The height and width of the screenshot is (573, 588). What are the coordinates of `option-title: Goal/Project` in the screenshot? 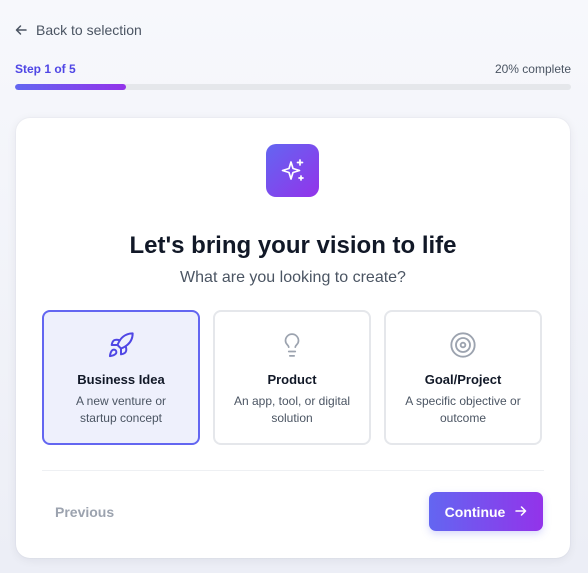 It's located at (463, 379).